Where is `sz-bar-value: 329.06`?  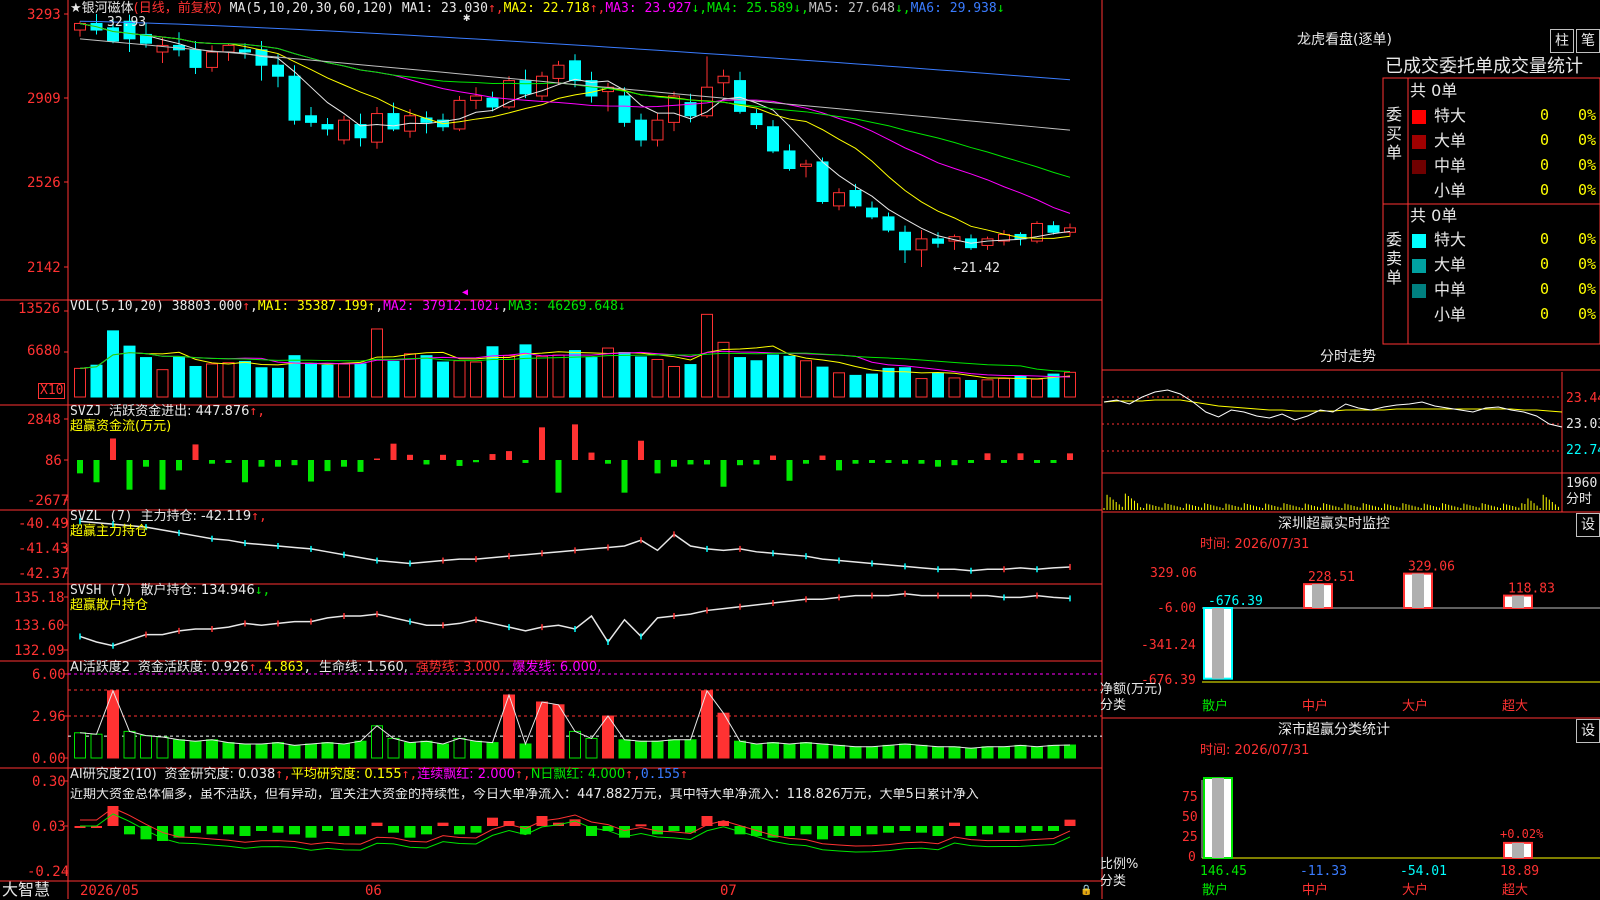 sz-bar-value: 329.06 is located at coordinates (1431, 567).